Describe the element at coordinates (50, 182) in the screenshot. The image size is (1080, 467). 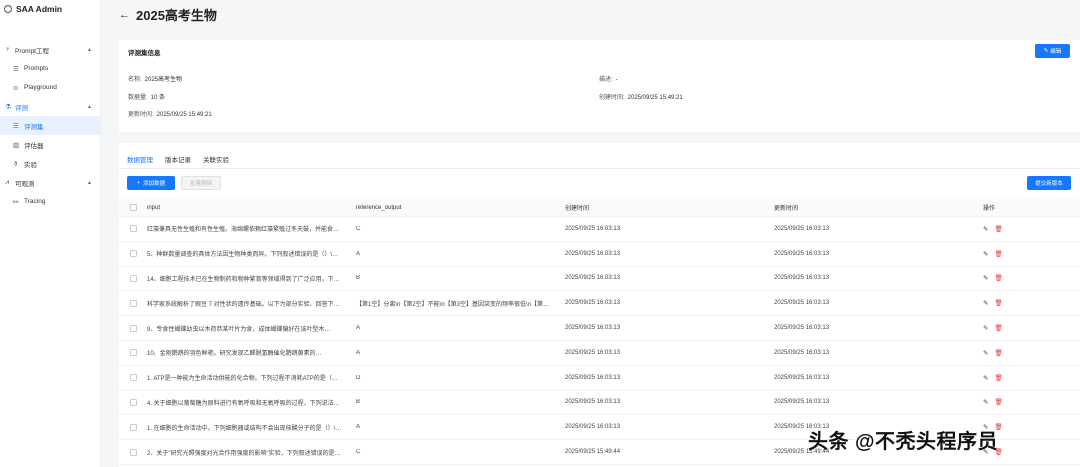
I see `nav-group-observability: ⩘ 可观测 ▲` at that location.